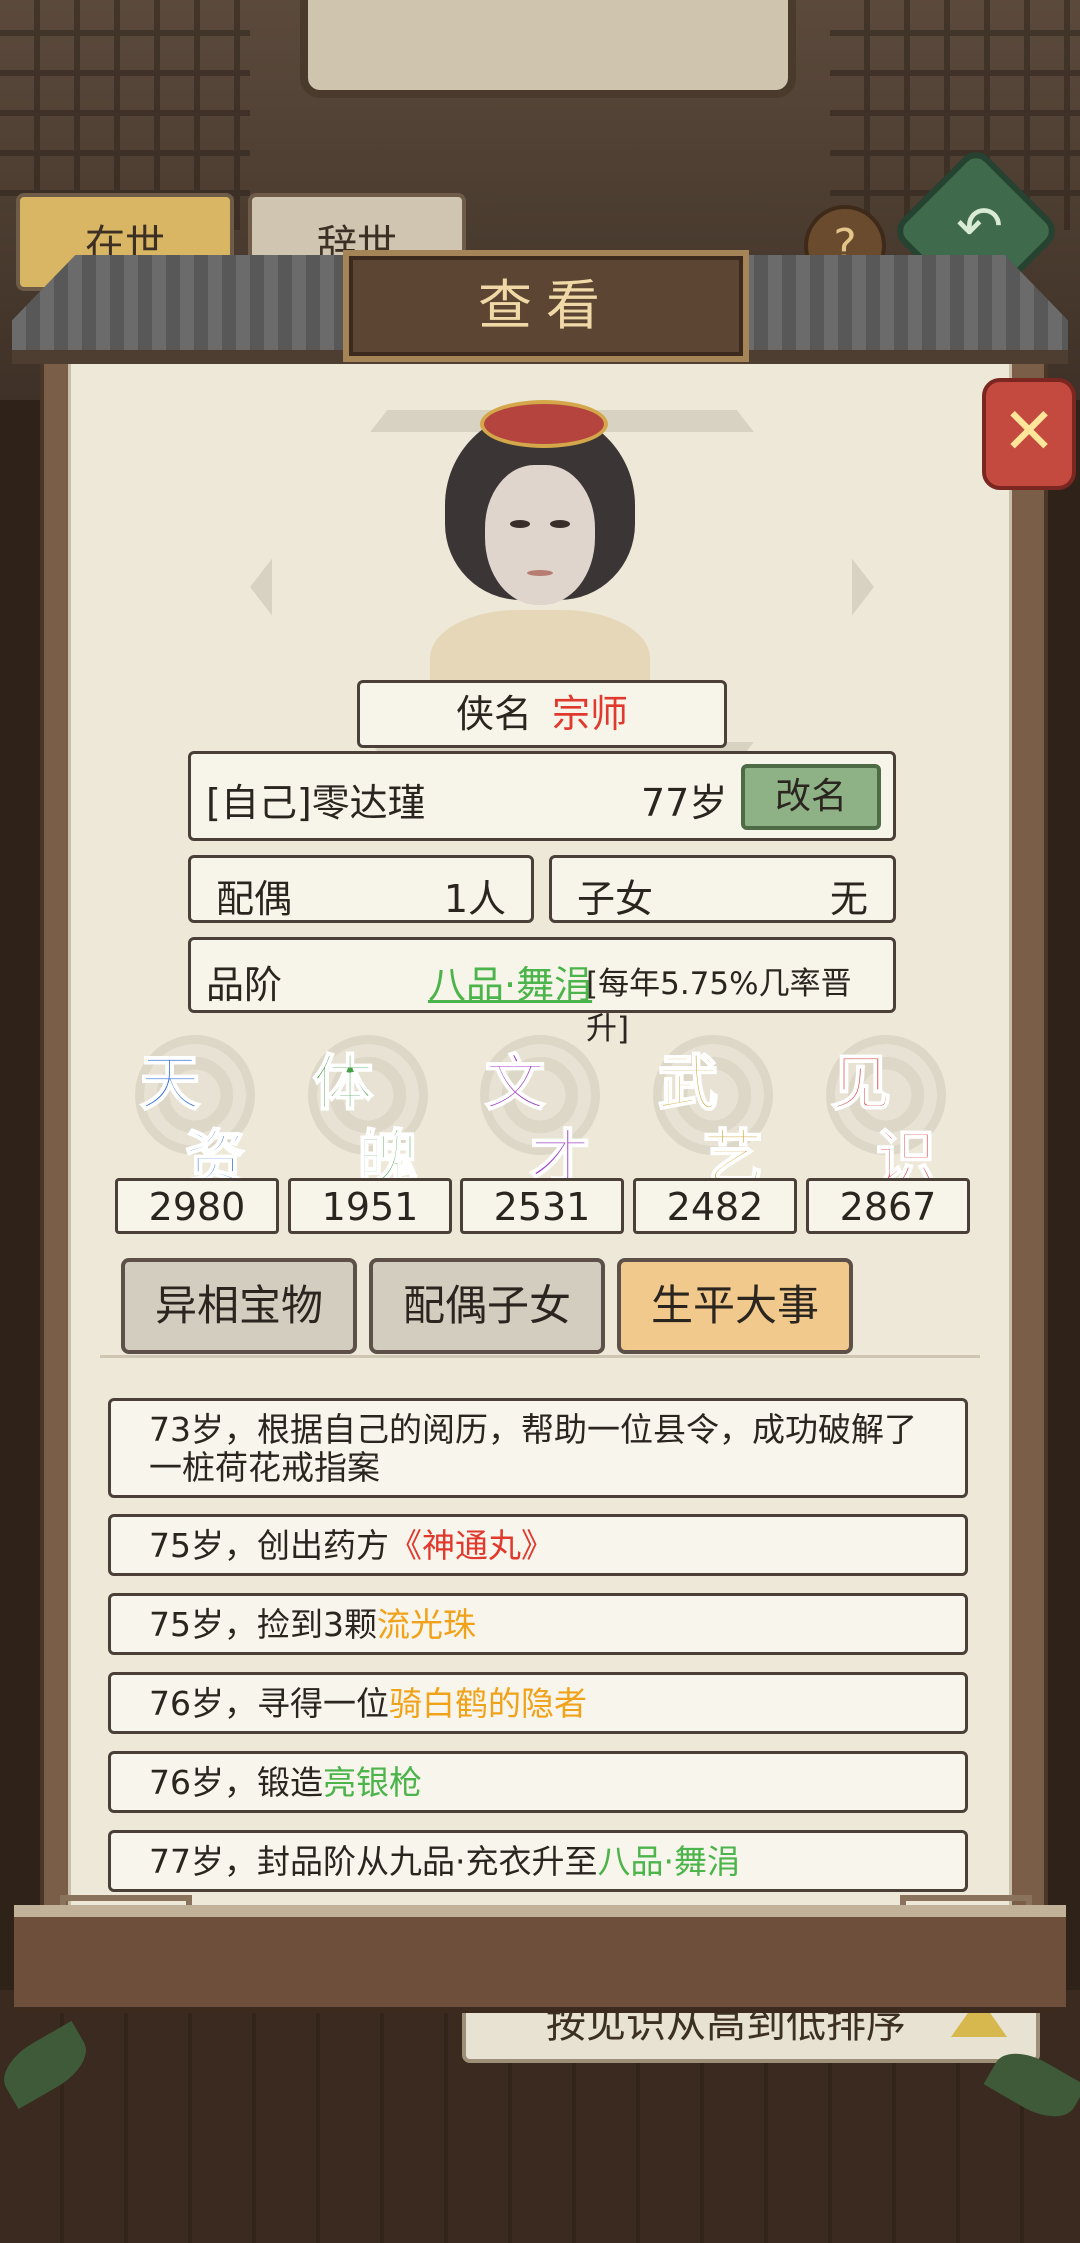 This screenshot has width=1080, height=2243. What do you see at coordinates (861, 1084) in the screenshot?
I see `stat-label: 见` at bounding box center [861, 1084].